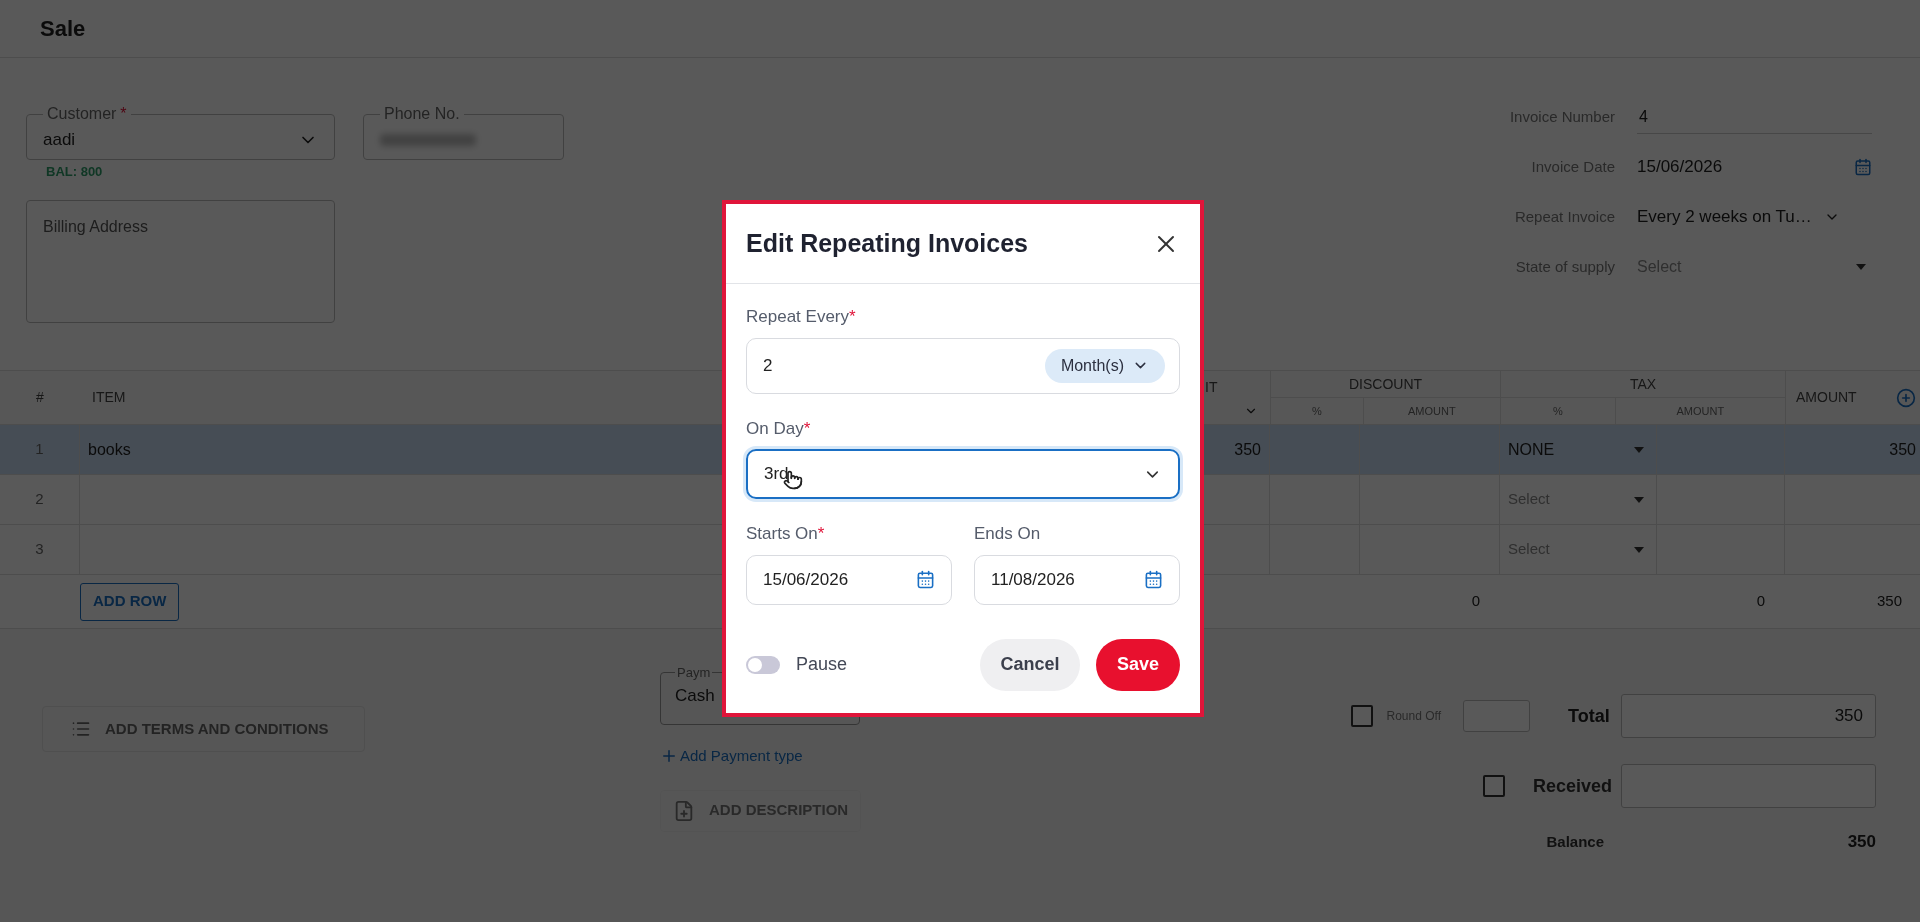 The height and width of the screenshot is (922, 1920). Describe the element at coordinates (1643, 116) in the screenshot. I see `field-value: 4` at that location.